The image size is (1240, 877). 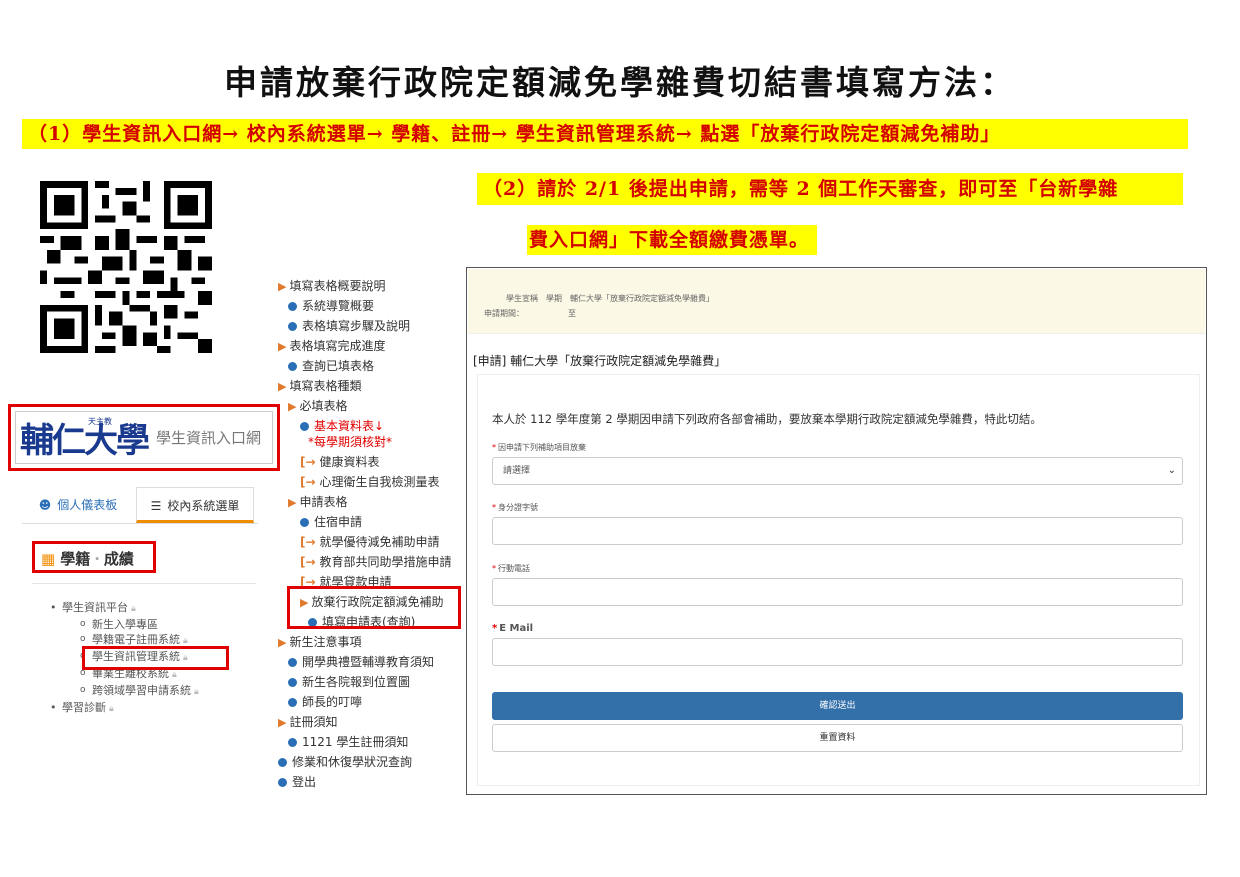 I want to click on menu-label: 註冊須知, so click(x=313, y=722).